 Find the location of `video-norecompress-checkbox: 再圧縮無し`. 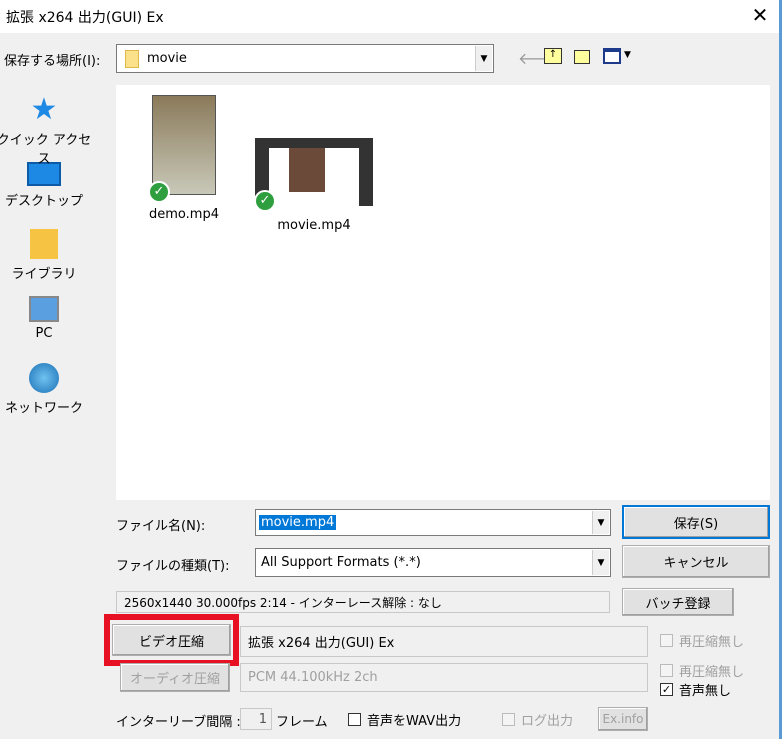

video-norecompress-checkbox: 再圧縮無し is located at coordinates (702, 640).